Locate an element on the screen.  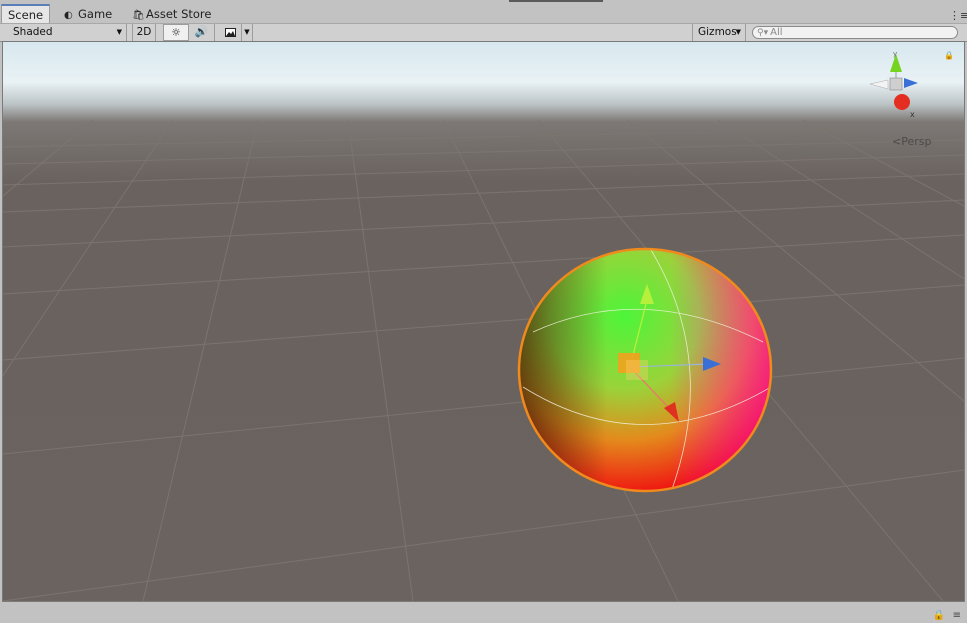
panel-options-icon: ≡ is located at coordinates (957, 615).